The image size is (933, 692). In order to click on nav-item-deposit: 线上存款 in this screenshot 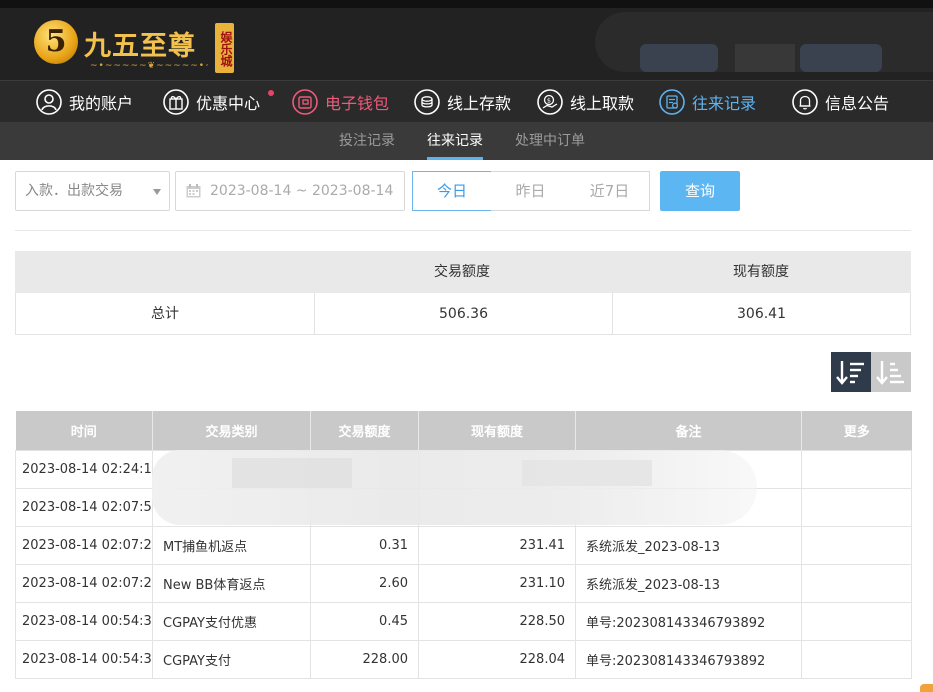, I will do `click(462, 102)`.